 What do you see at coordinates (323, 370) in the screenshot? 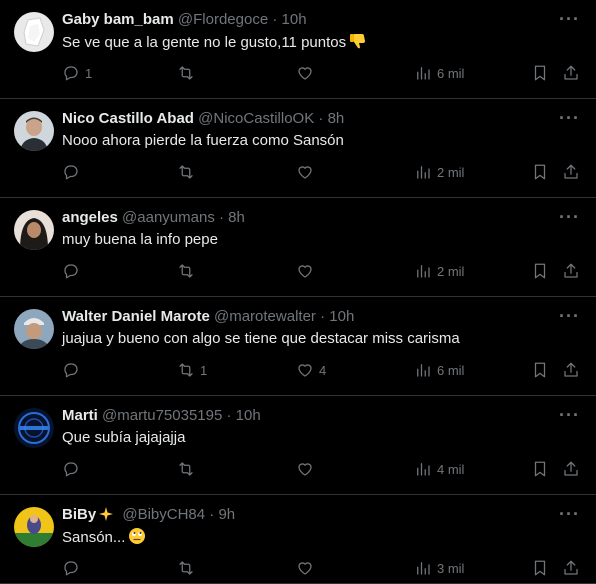
I see `like-count: 4` at bounding box center [323, 370].